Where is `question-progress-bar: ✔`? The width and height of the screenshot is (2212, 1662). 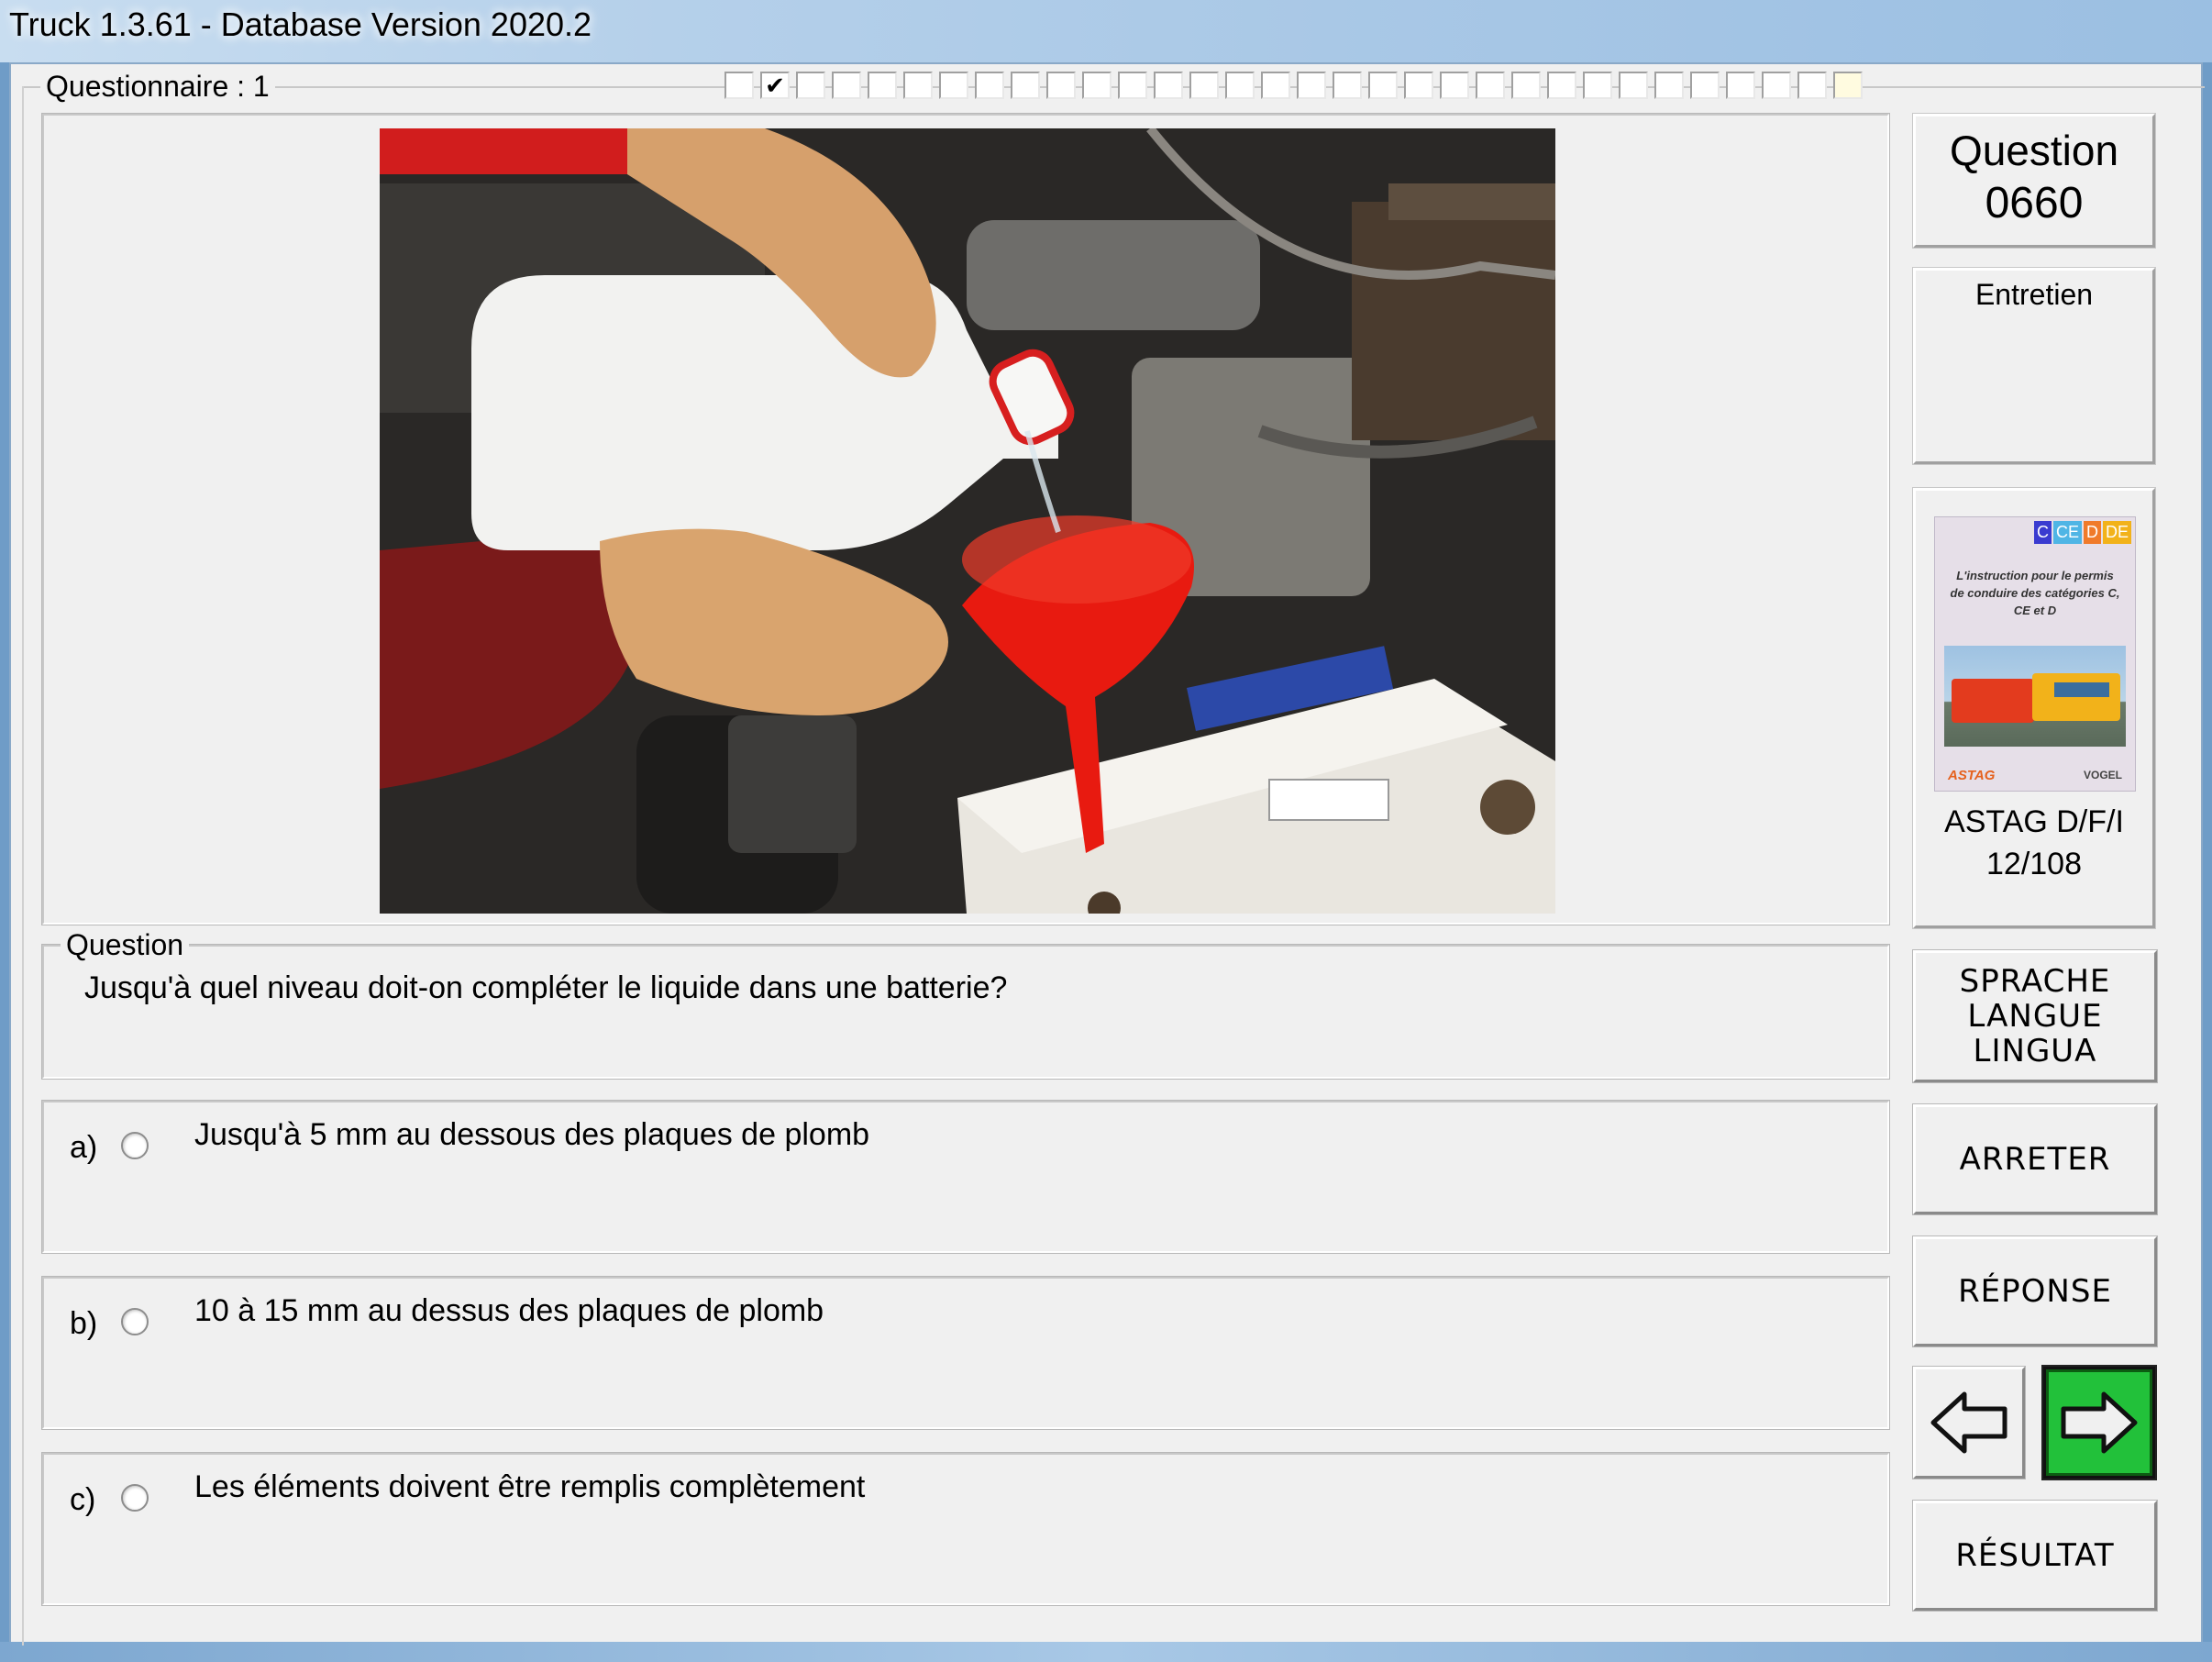
question-progress-bar: ✔ is located at coordinates (1294, 86).